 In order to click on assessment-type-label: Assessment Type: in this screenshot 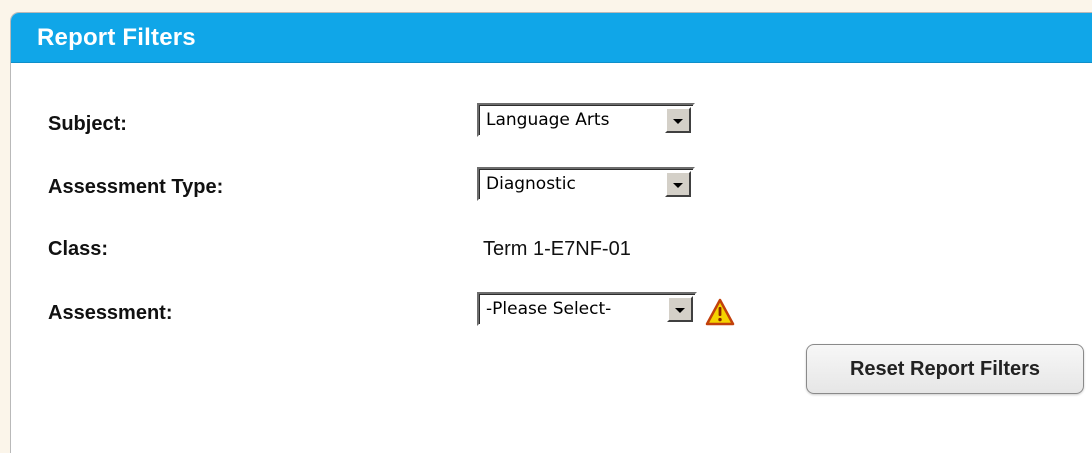, I will do `click(136, 187)`.